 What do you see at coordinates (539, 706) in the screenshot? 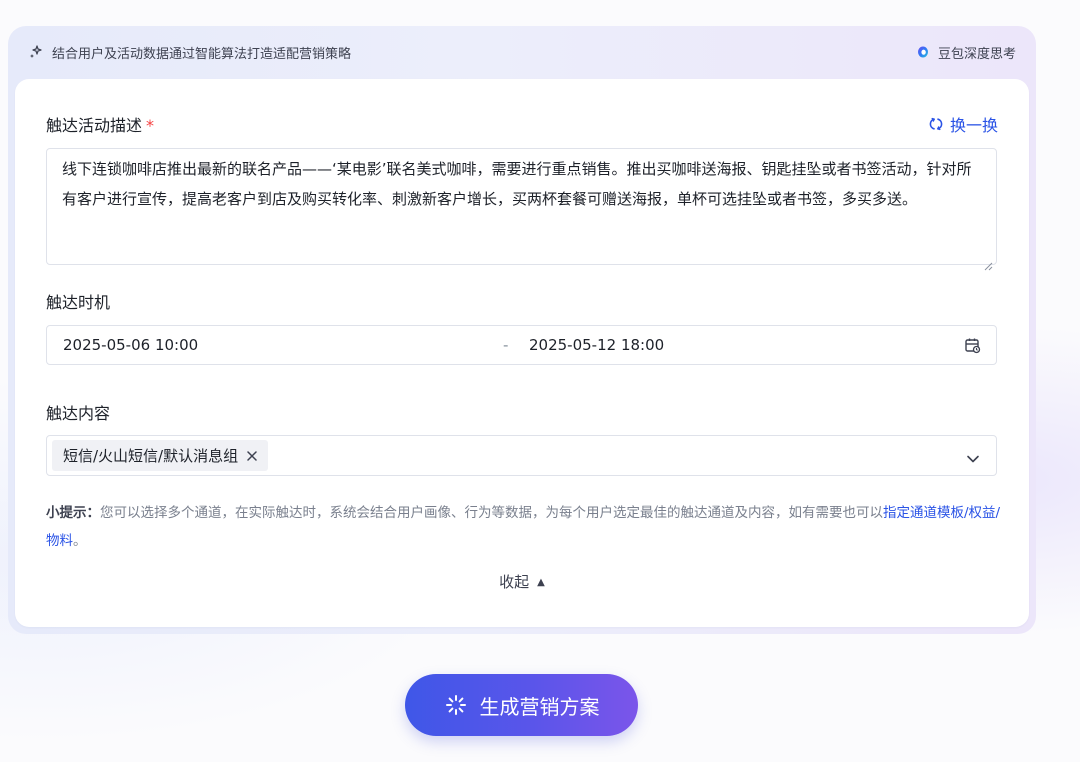
I see `generate-plan-label: 生成营销方案` at bounding box center [539, 706].